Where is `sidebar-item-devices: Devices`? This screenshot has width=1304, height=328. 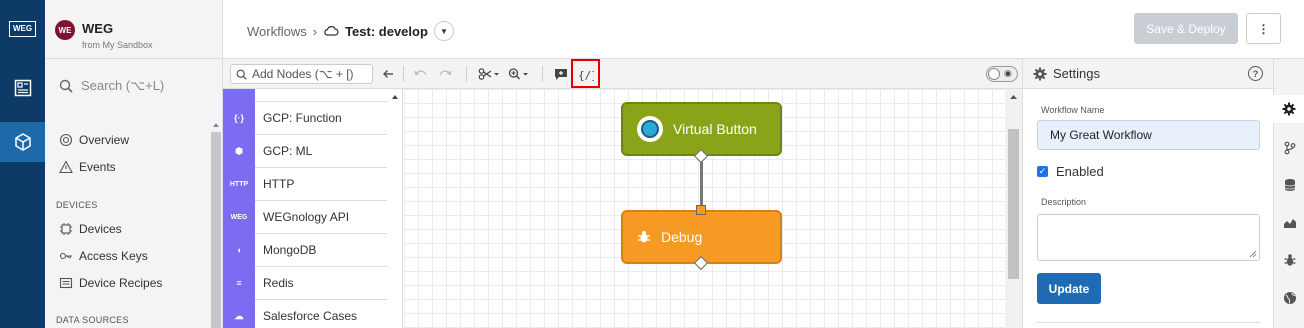 sidebar-item-devices: Devices is located at coordinates (90, 229).